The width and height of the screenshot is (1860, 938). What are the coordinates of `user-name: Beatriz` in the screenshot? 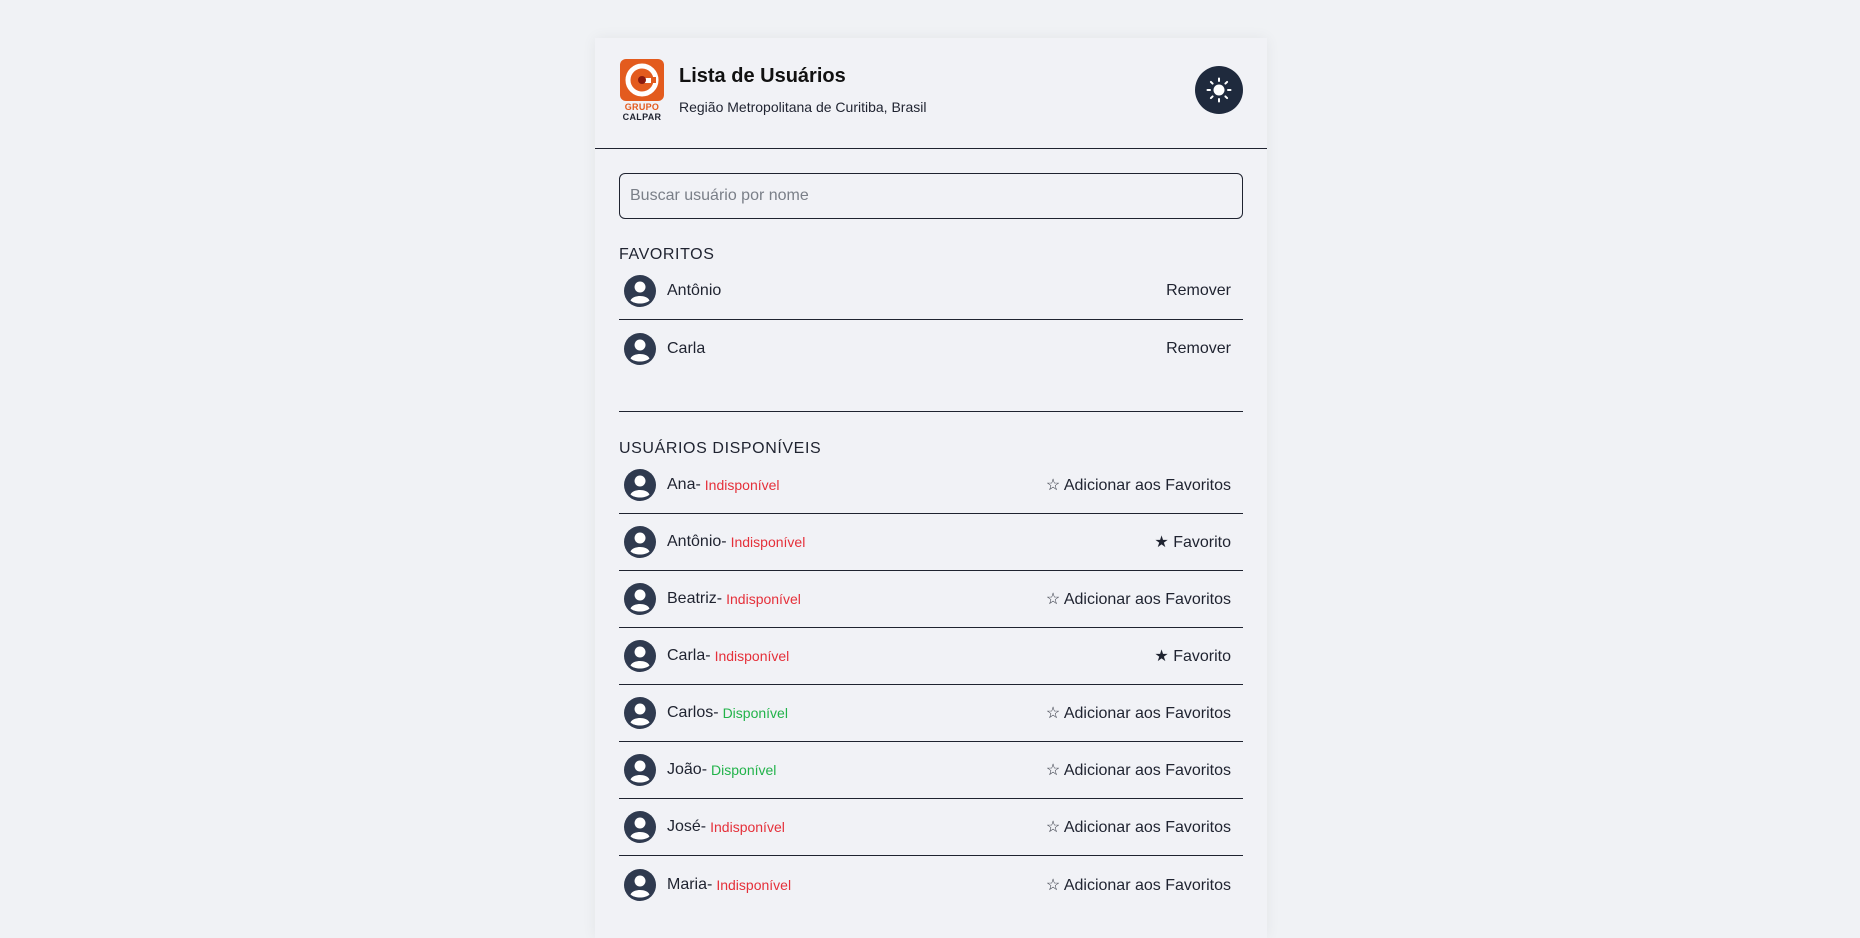 It's located at (692, 598).